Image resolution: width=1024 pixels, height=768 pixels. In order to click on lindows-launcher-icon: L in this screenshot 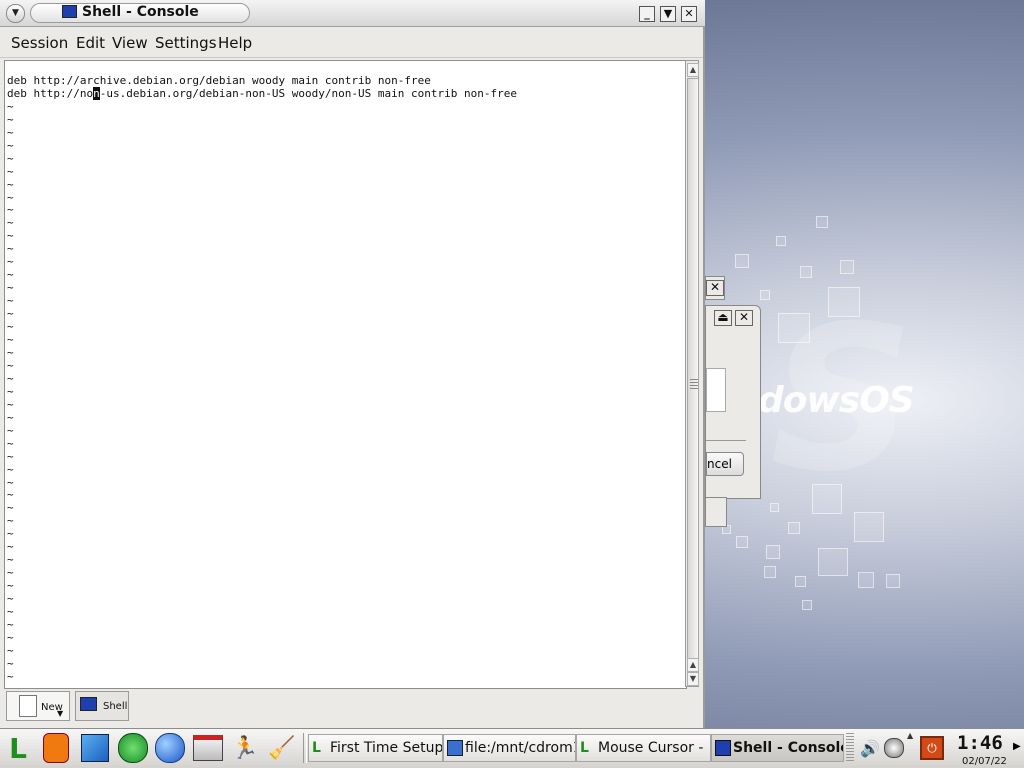, I will do `click(18, 748)`.